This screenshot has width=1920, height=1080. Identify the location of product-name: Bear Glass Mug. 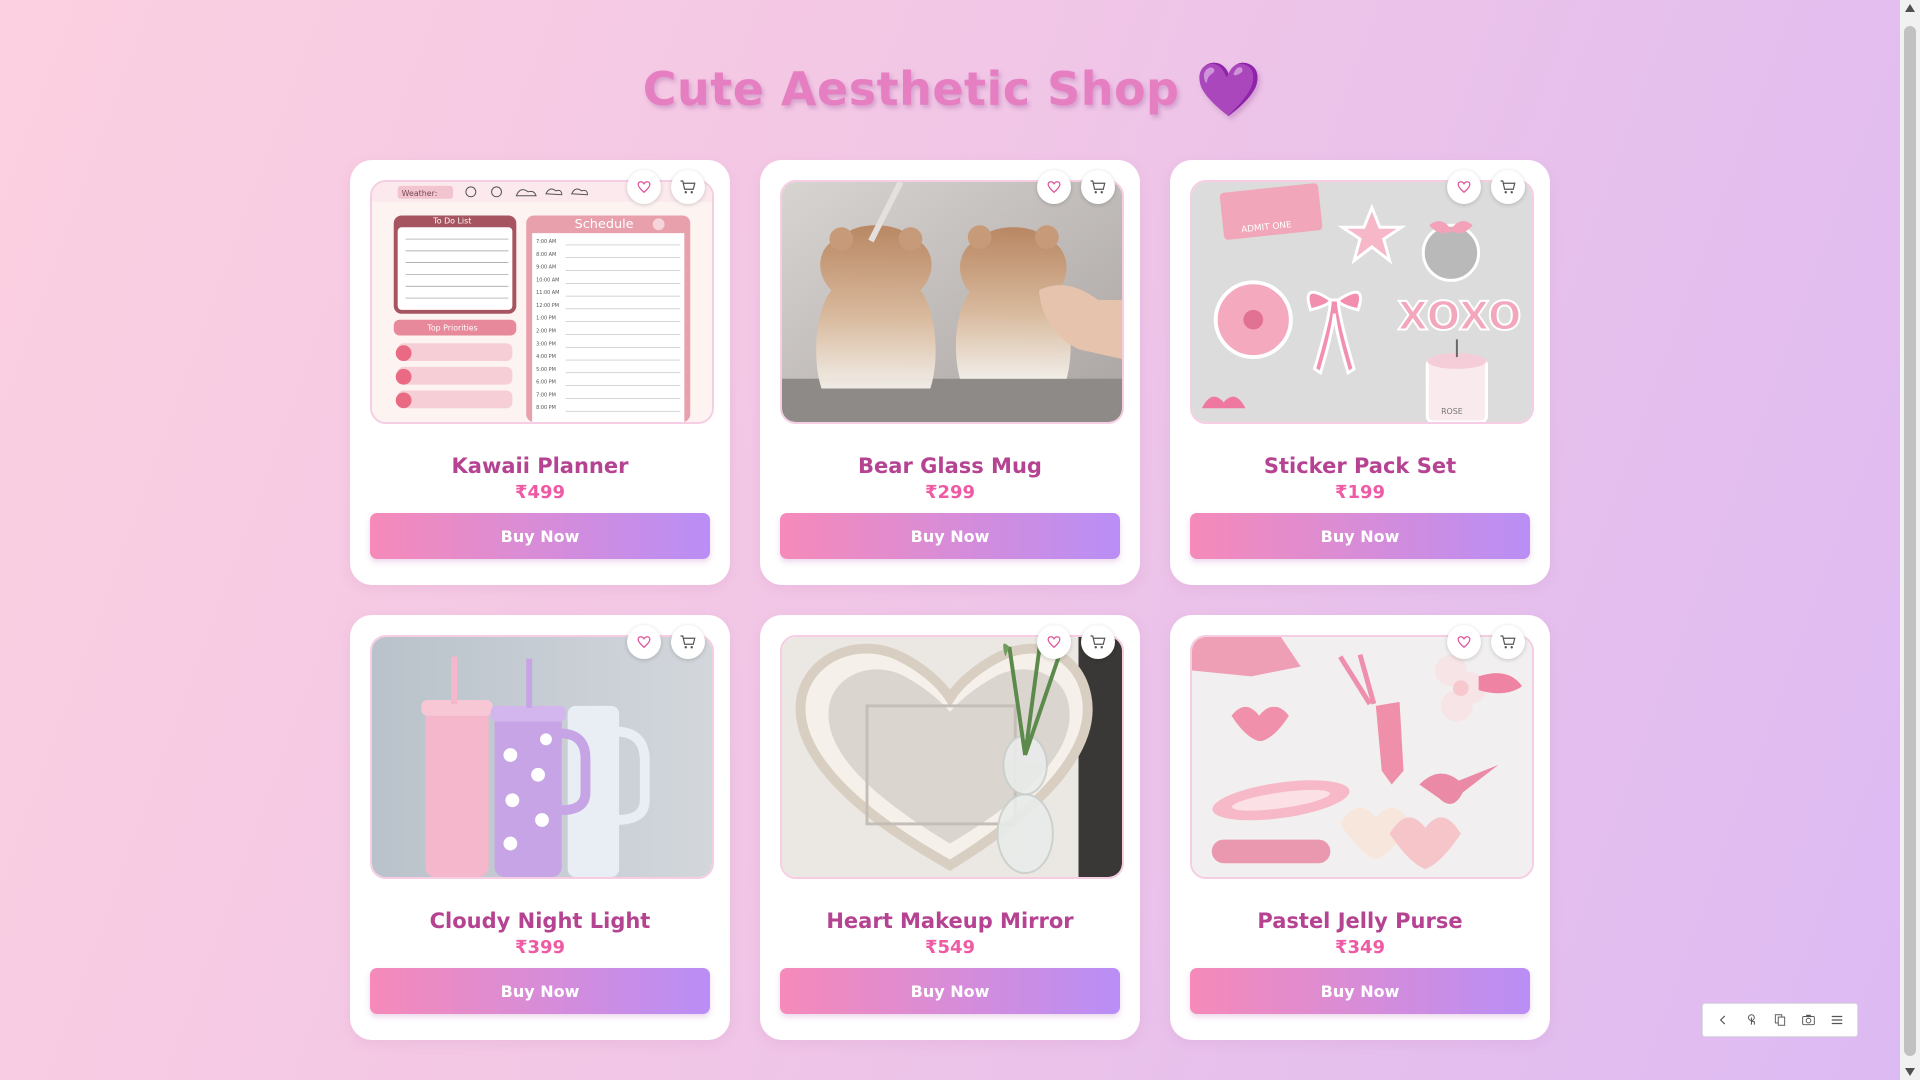
(950, 466).